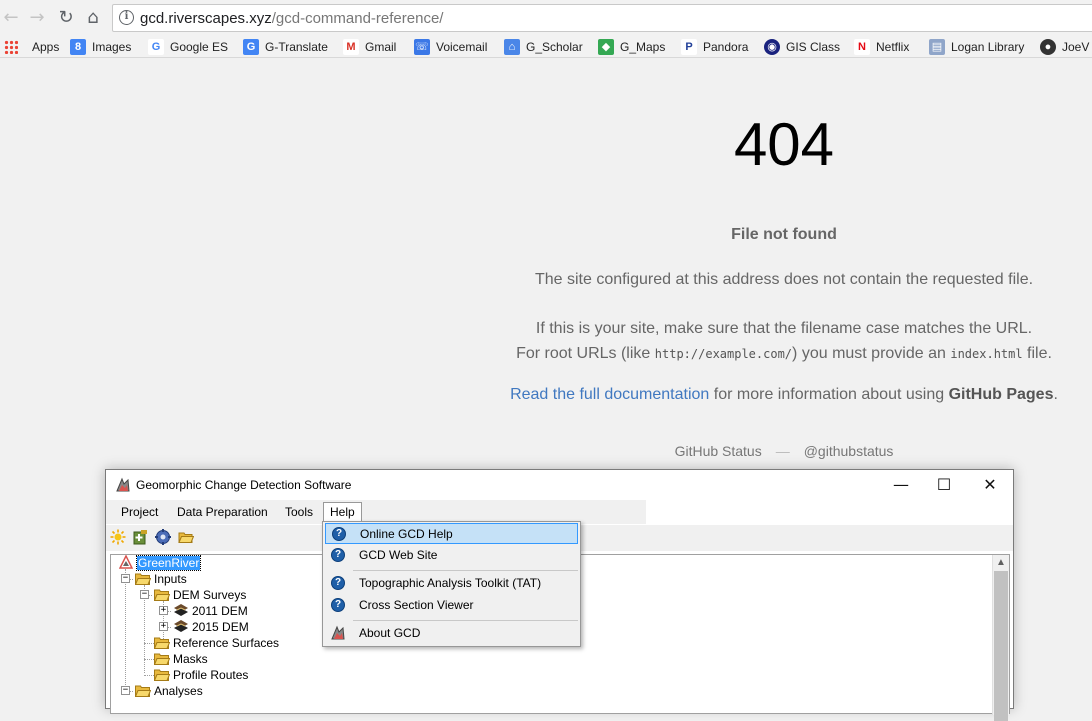 This screenshot has height=721, width=1092. I want to click on collapse-dem-surveys-icon: −, so click(144, 594).